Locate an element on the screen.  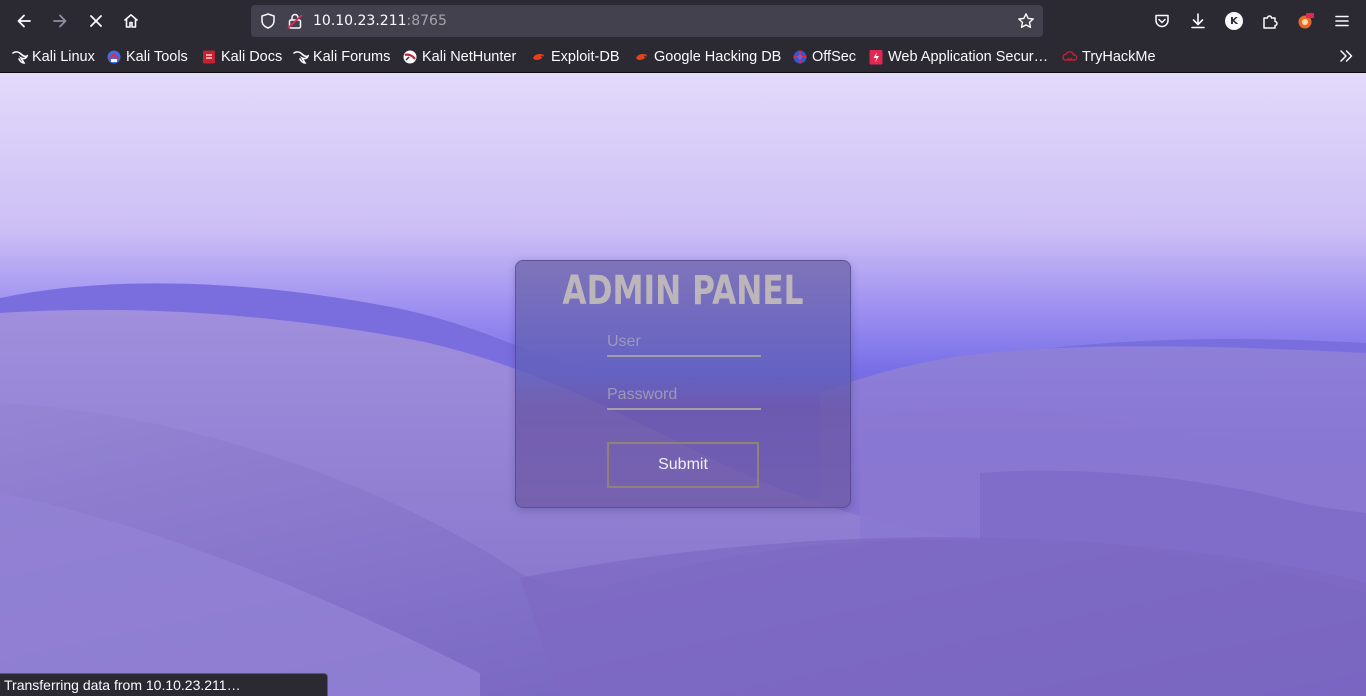
bookmark-label: TryHackMe is located at coordinates (1119, 57).